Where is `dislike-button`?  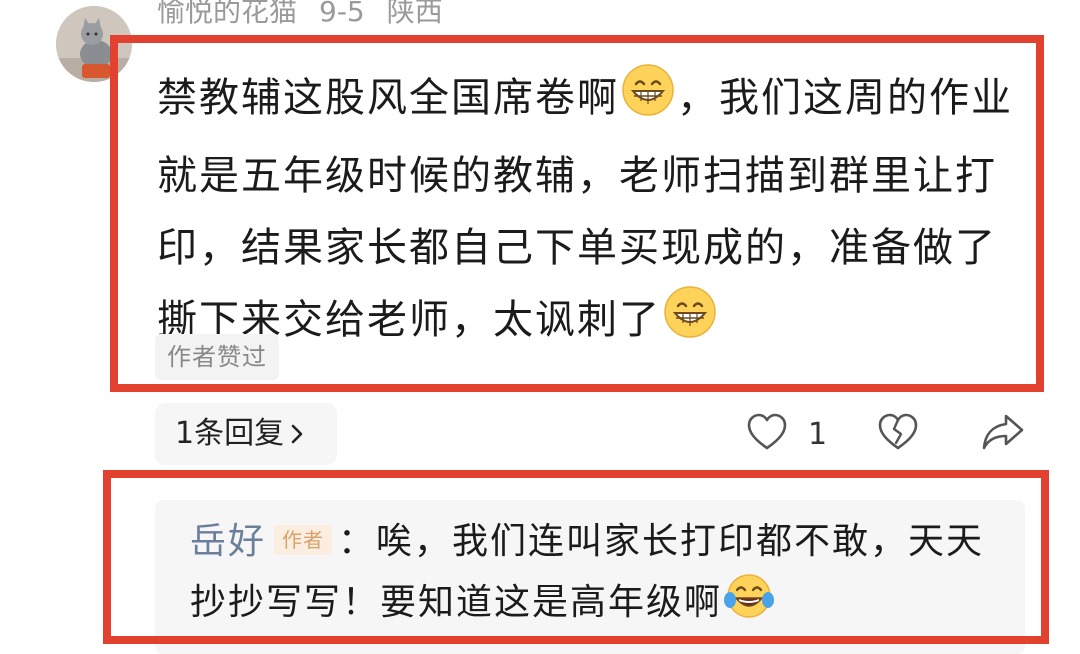 dislike-button is located at coordinates (900, 434).